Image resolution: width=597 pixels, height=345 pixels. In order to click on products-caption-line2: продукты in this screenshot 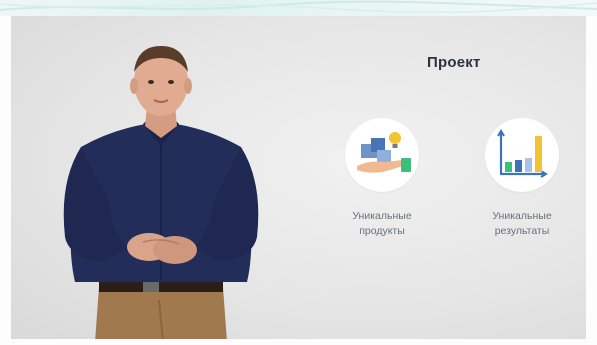, I will do `click(382, 231)`.